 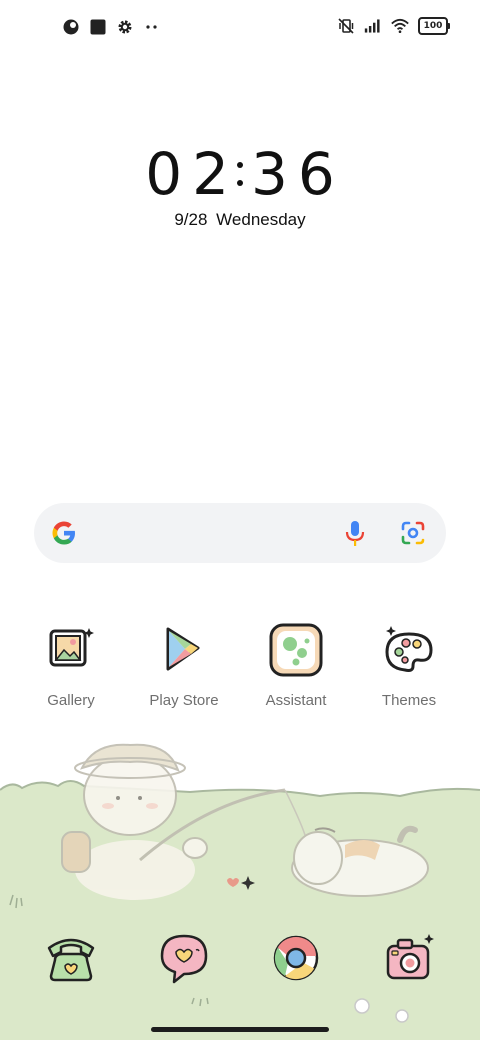 I want to click on clock-date: 9/28 Wednesday, so click(x=240, y=220).